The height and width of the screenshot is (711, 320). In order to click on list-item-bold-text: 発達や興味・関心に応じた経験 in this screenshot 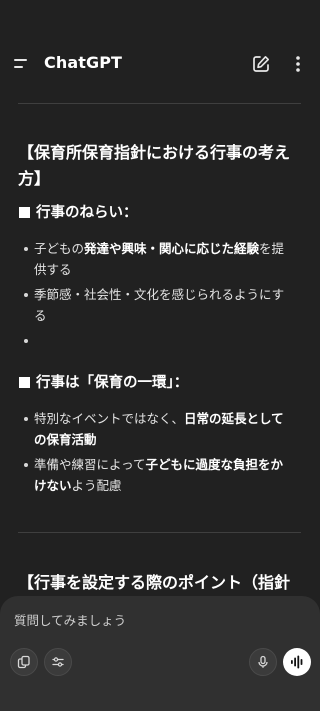, I will do `click(172, 248)`.